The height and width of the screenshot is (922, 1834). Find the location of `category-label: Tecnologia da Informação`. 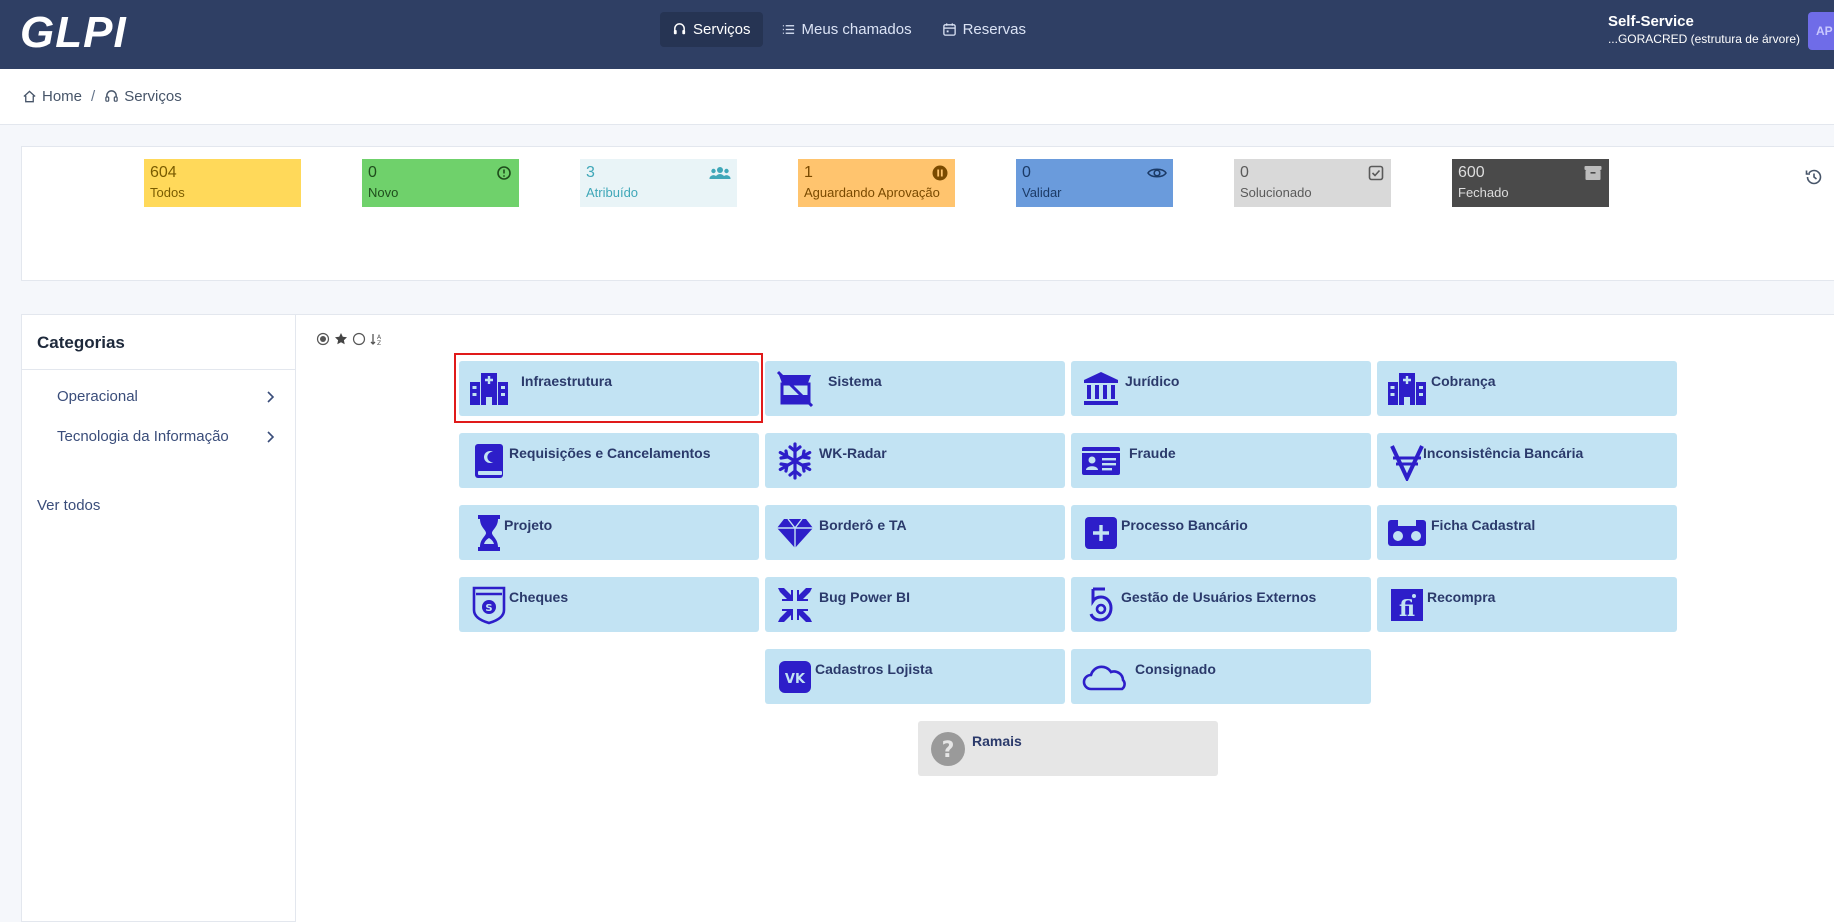

category-label: Tecnologia da Informação is located at coordinates (143, 436).